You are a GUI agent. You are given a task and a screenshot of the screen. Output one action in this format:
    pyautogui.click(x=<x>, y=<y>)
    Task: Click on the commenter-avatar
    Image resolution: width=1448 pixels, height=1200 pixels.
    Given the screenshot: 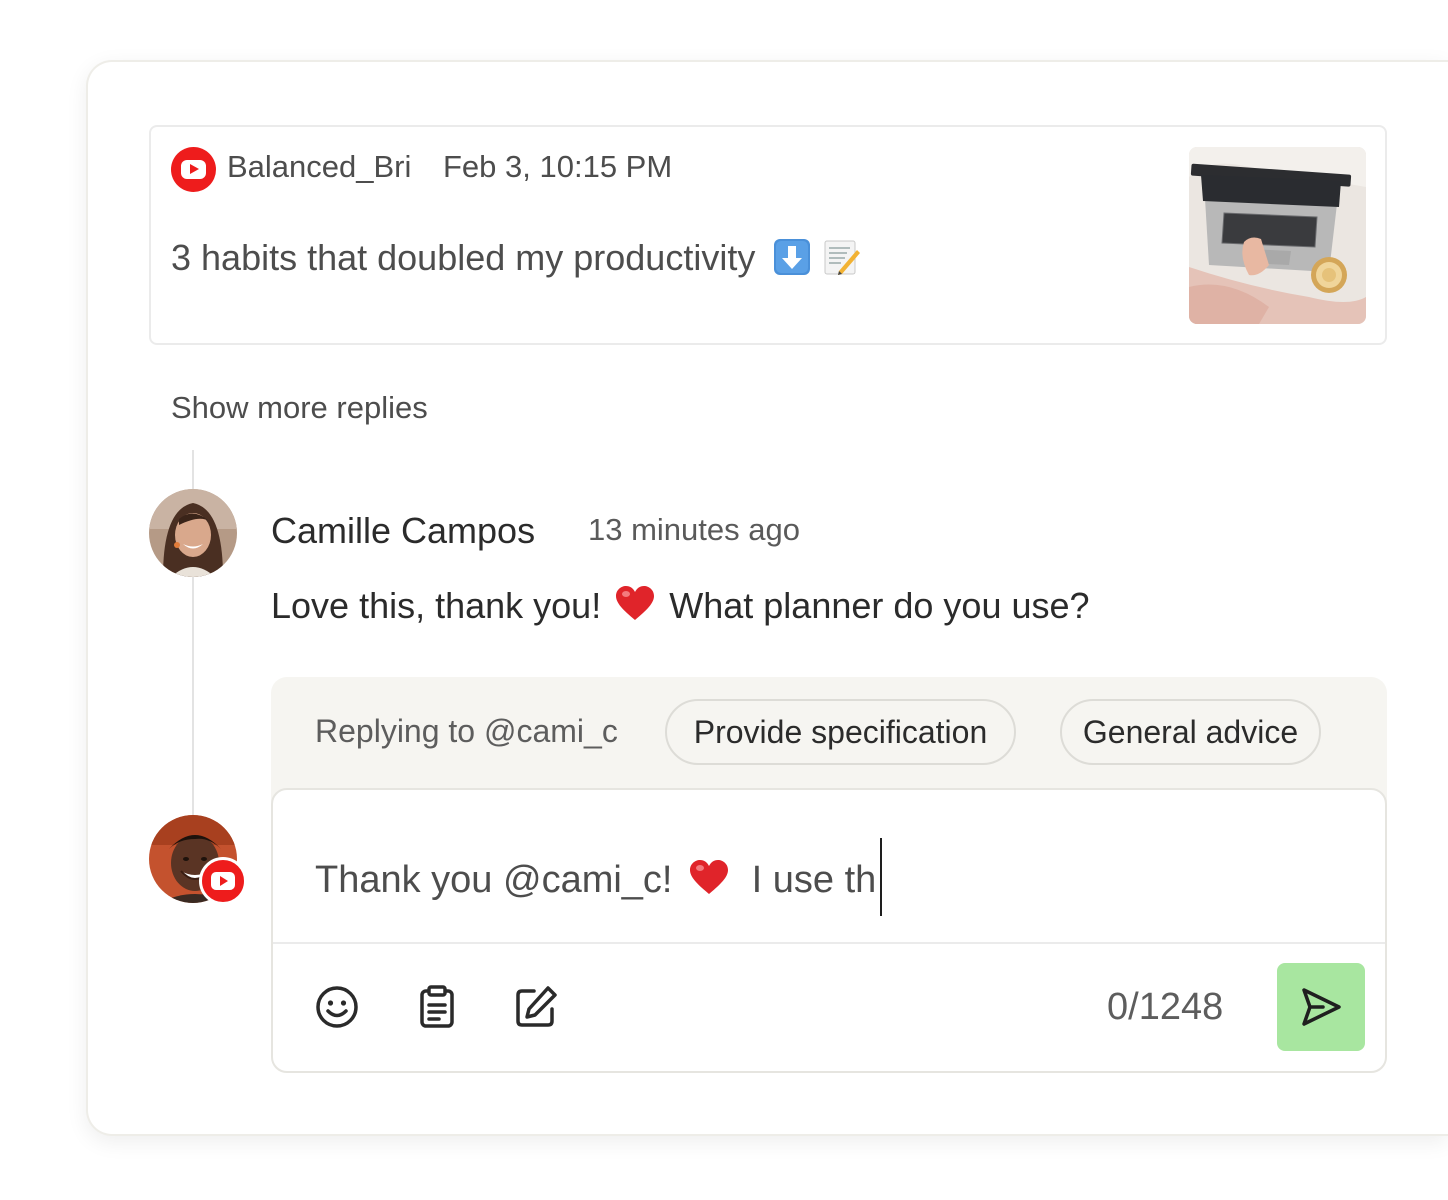 What is the action you would take?
    pyautogui.click(x=193, y=533)
    